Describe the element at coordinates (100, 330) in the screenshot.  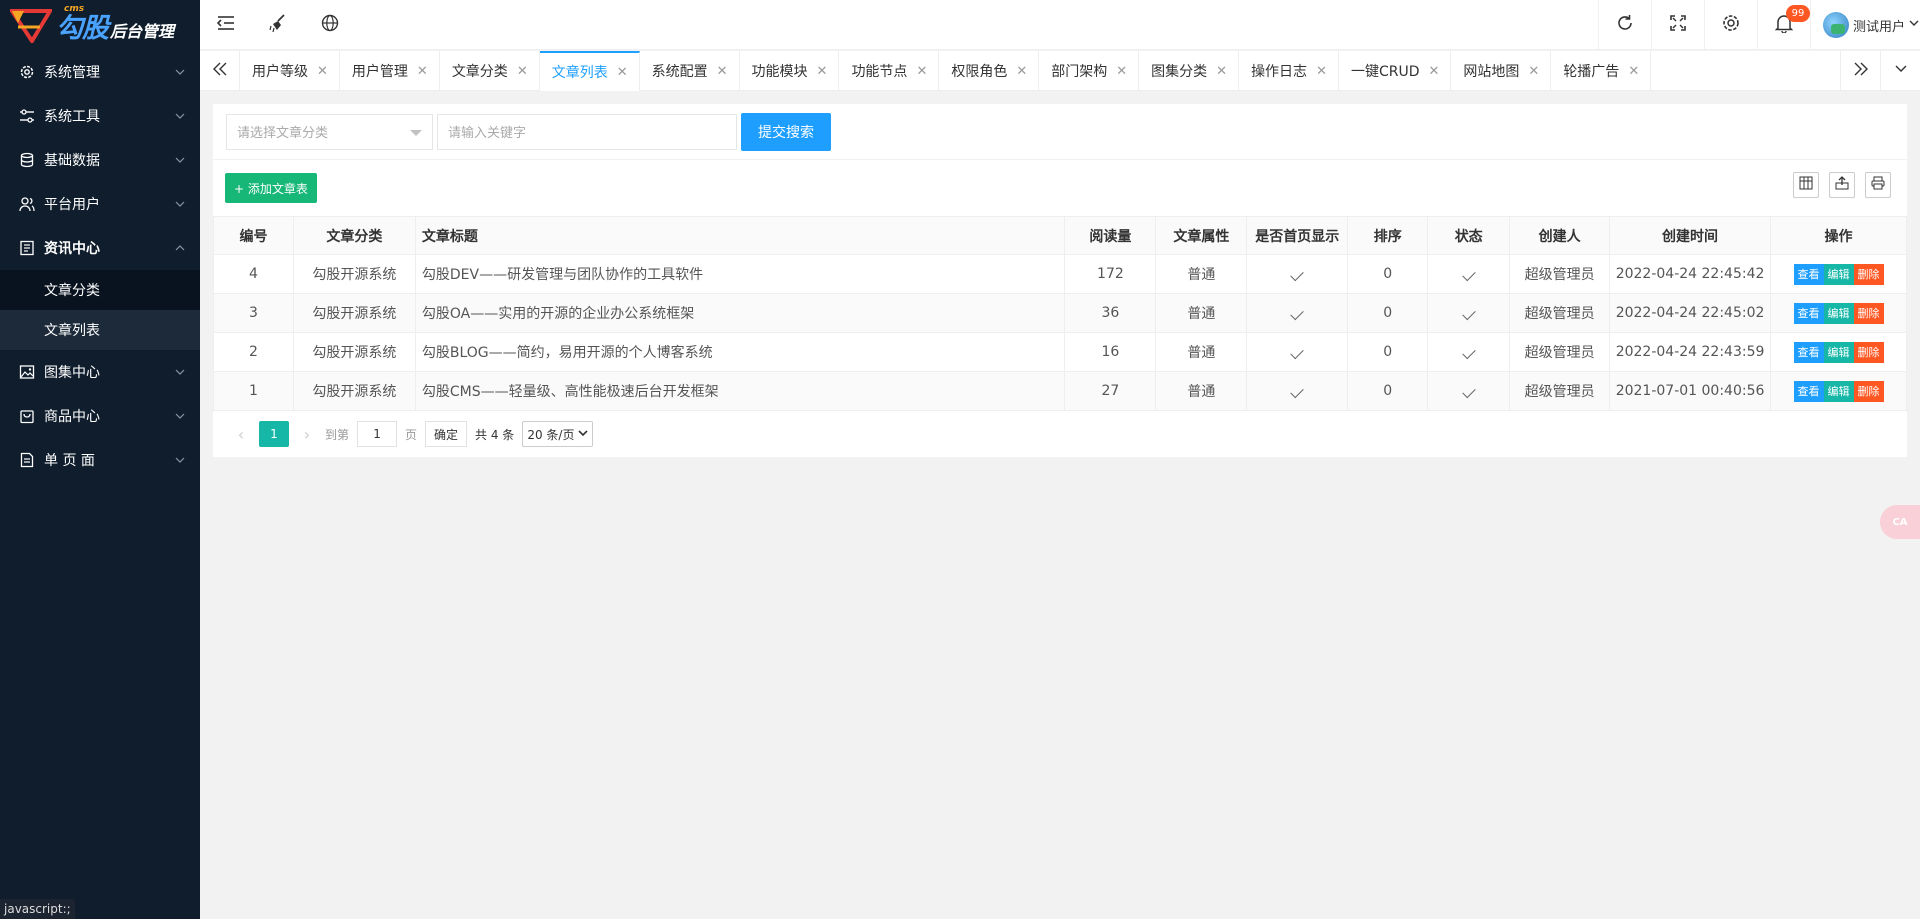
I see `submenu-item-article-list: 文章列表` at that location.